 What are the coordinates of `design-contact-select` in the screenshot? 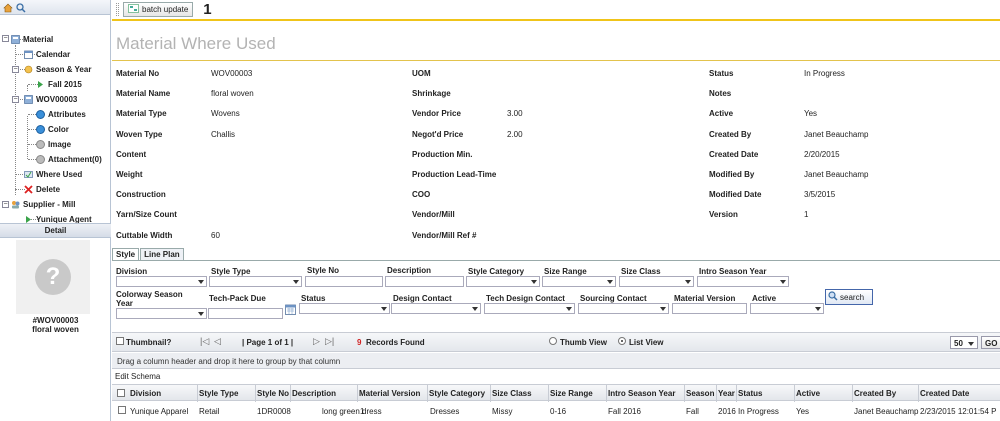 It's located at (436, 308).